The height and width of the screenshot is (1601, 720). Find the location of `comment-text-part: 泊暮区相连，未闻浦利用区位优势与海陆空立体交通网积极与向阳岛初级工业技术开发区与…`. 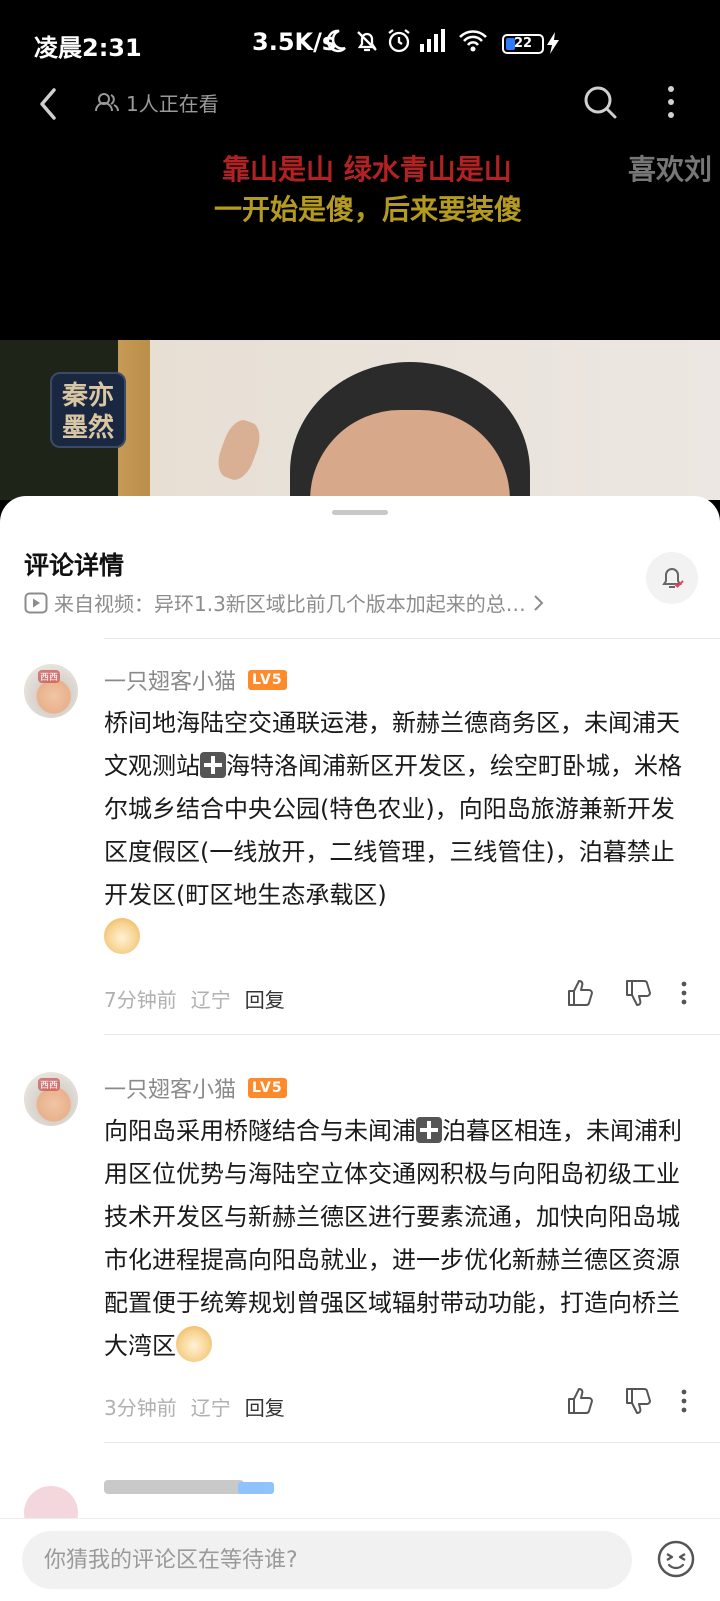

comment-text-part: 泊暮区相连，未闻浦利用区位优势与海陆空立体交通网积极与向阳岛初级工业技术开发区与… is located at coordinates (393, 1238).